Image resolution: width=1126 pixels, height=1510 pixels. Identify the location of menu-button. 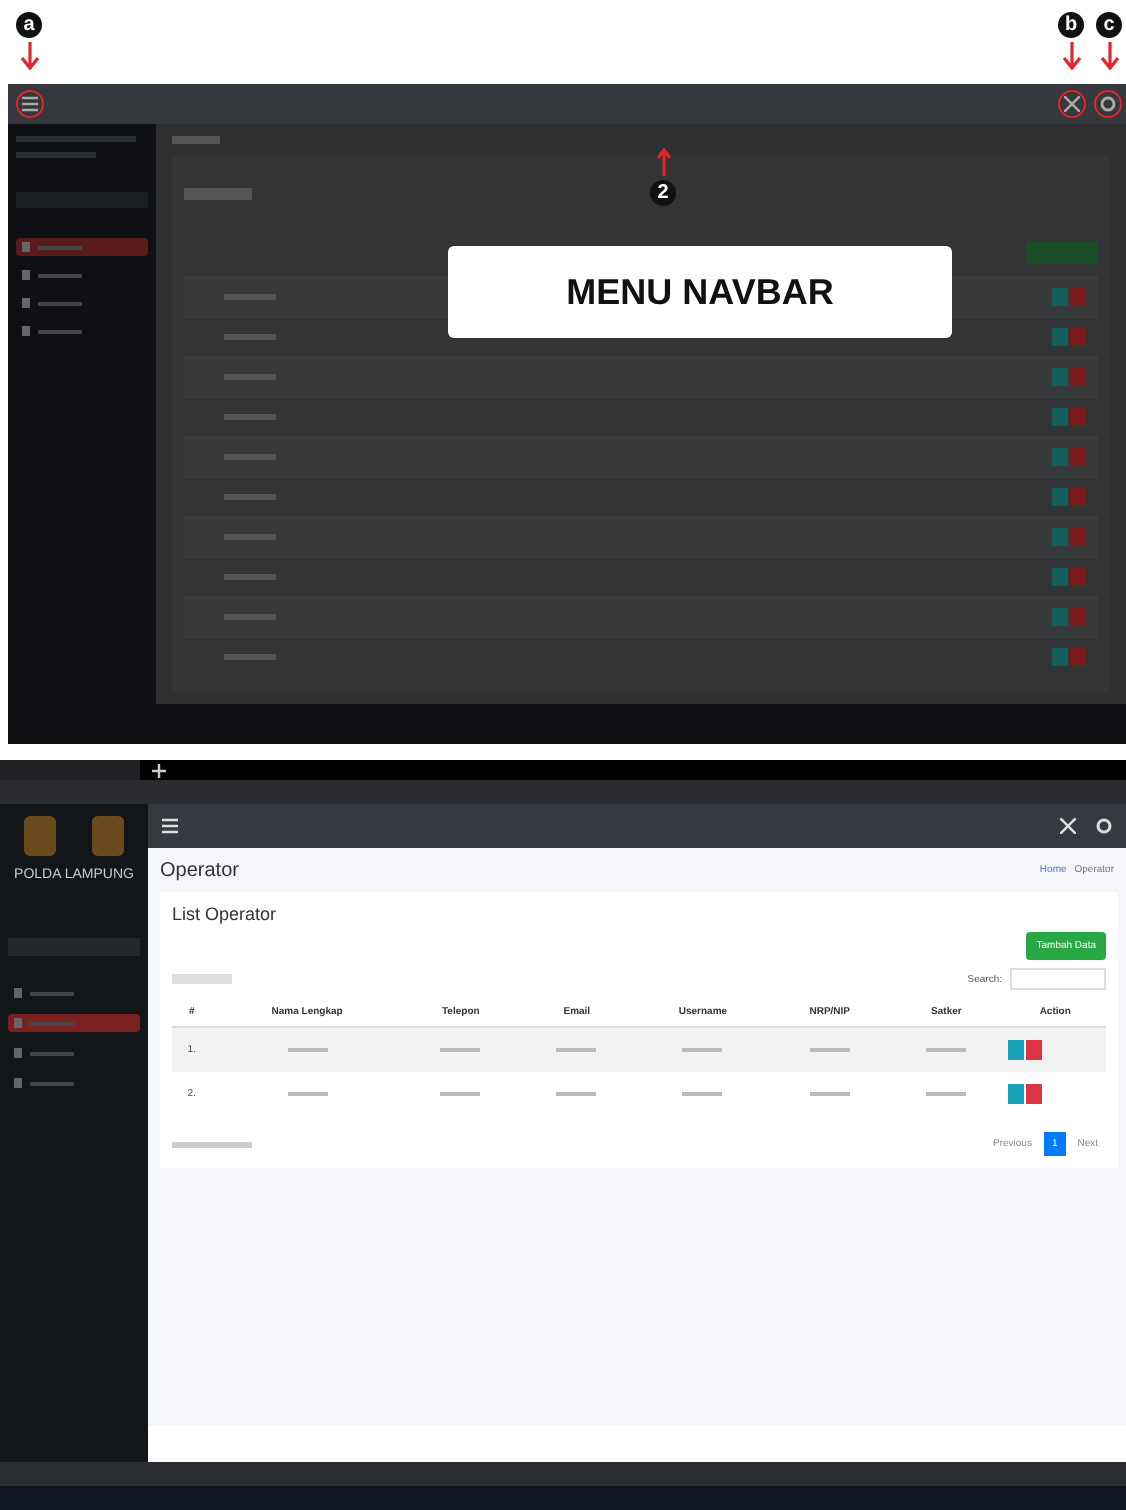
(30, 104).